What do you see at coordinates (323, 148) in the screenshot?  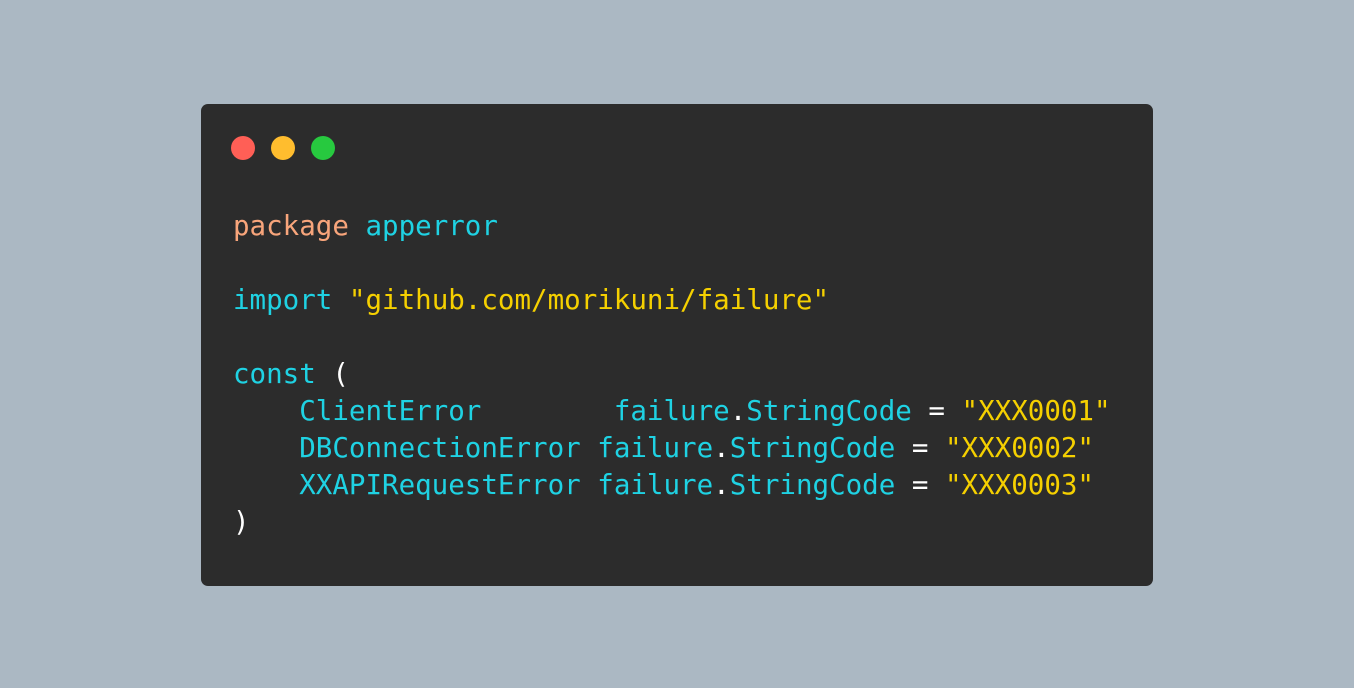 I see `maximize-dot-icon` at bounding box center [323, 148].